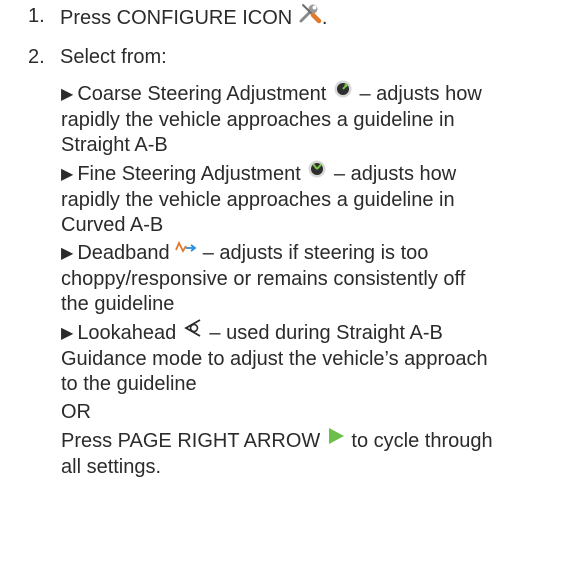 The height and width of the screenshot is (564, 573). What do you see at coordinates (336, 439) in the screenshot?
I see `page-right-arrow-icon` at bounding box center [336, 439].